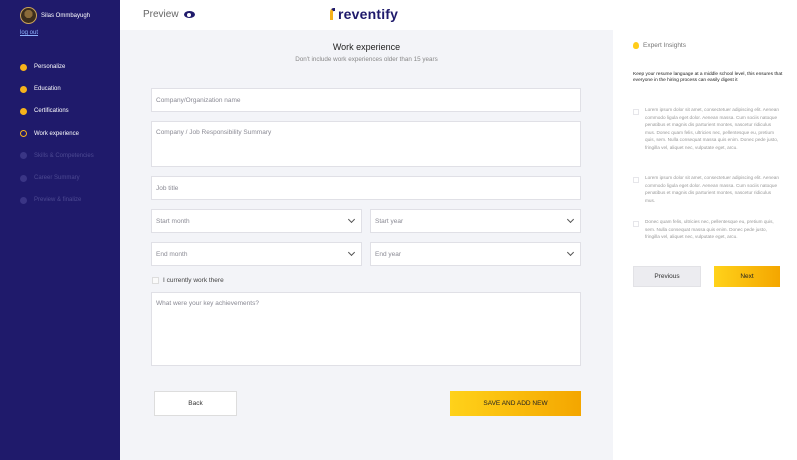 This screenshot has height=460, width=797. I want to click on achievements-textarea: What were your key achievements?, so click(366, 329).